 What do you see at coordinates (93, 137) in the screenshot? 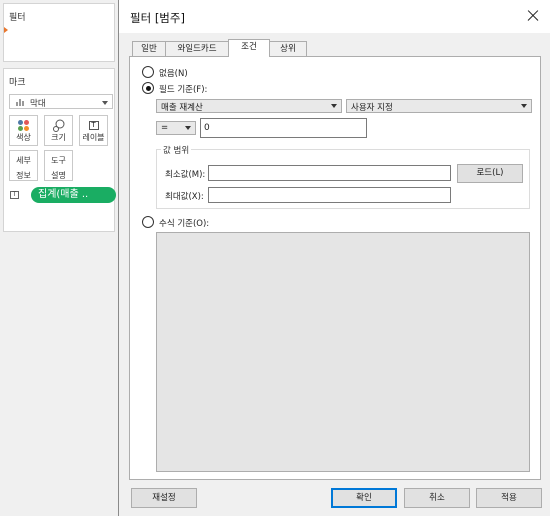
I see `label-button-label: 레이블` at bounding box center [93, 137].